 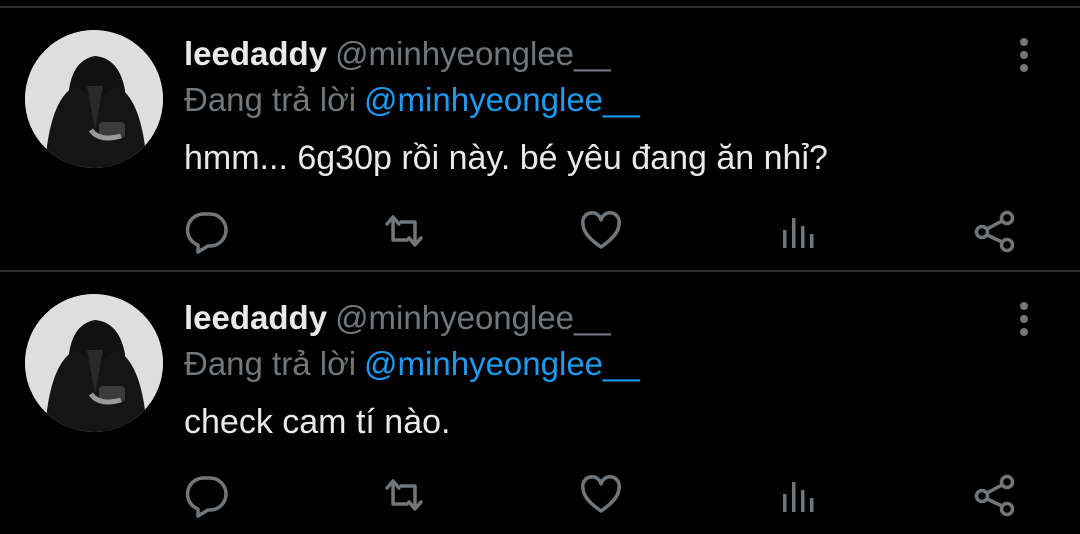 What do you see at coordinates (317, 422) in the screenshot?
I see `tweet-text: check cam tí nào.` at bounding box center [317, 422].